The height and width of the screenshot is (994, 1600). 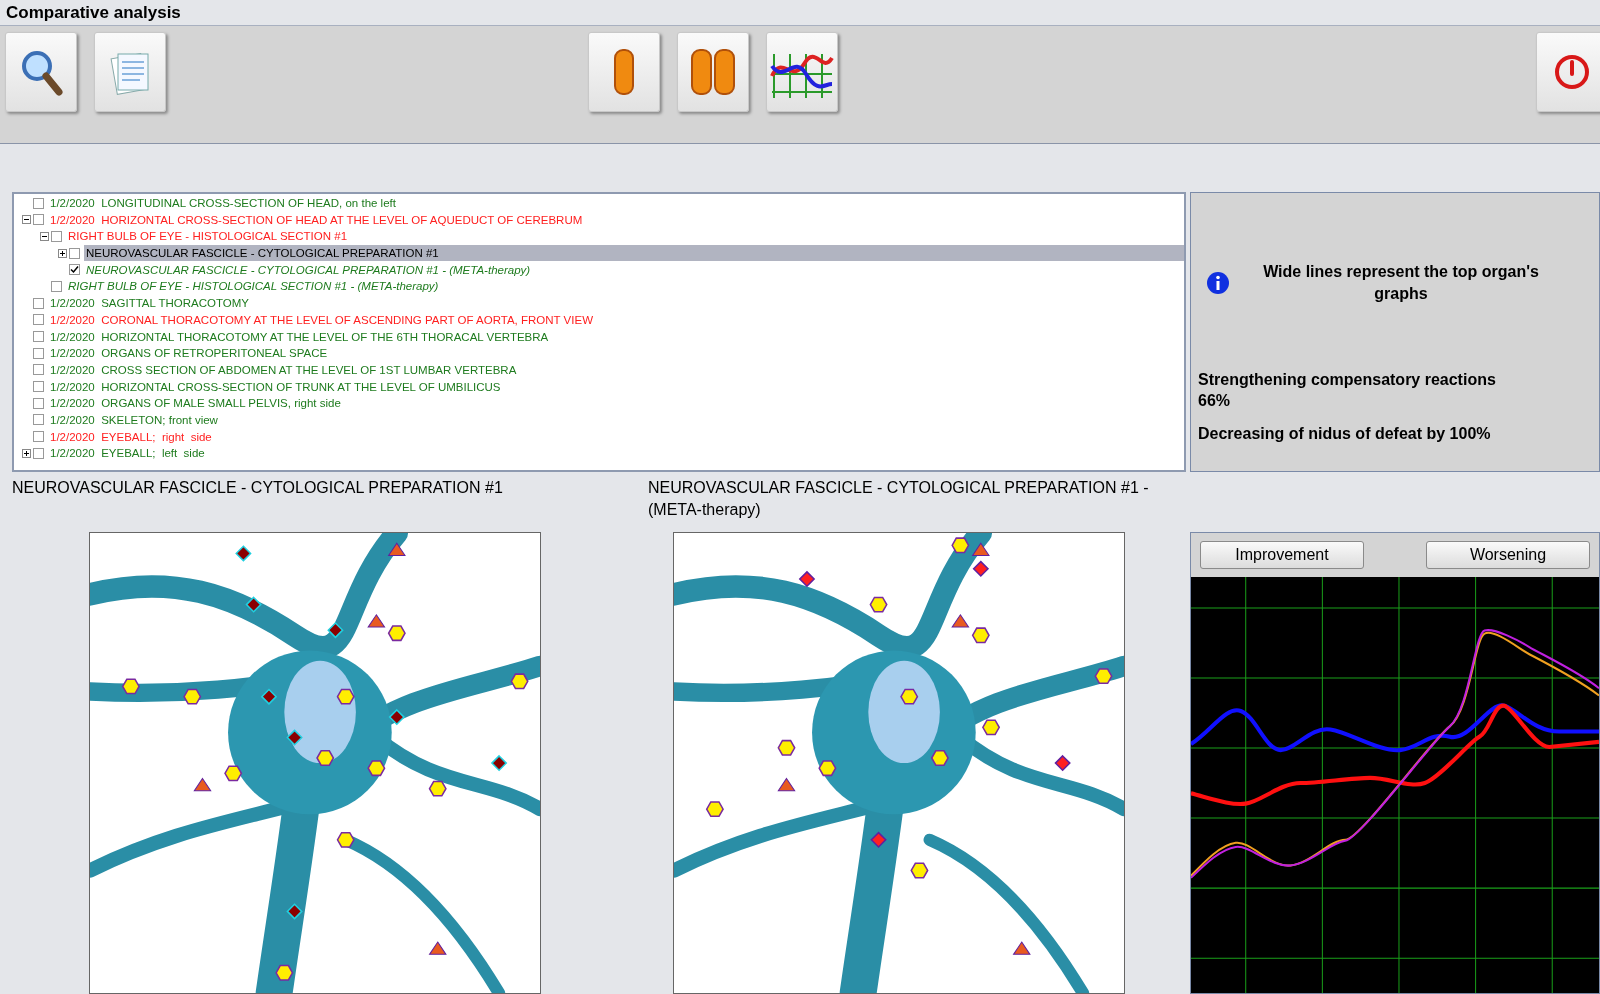 I want to click on tree-item: 1/2/2020 ORGANS OF RETROPERITONEAL SPACE, so click(x=189, y=353).